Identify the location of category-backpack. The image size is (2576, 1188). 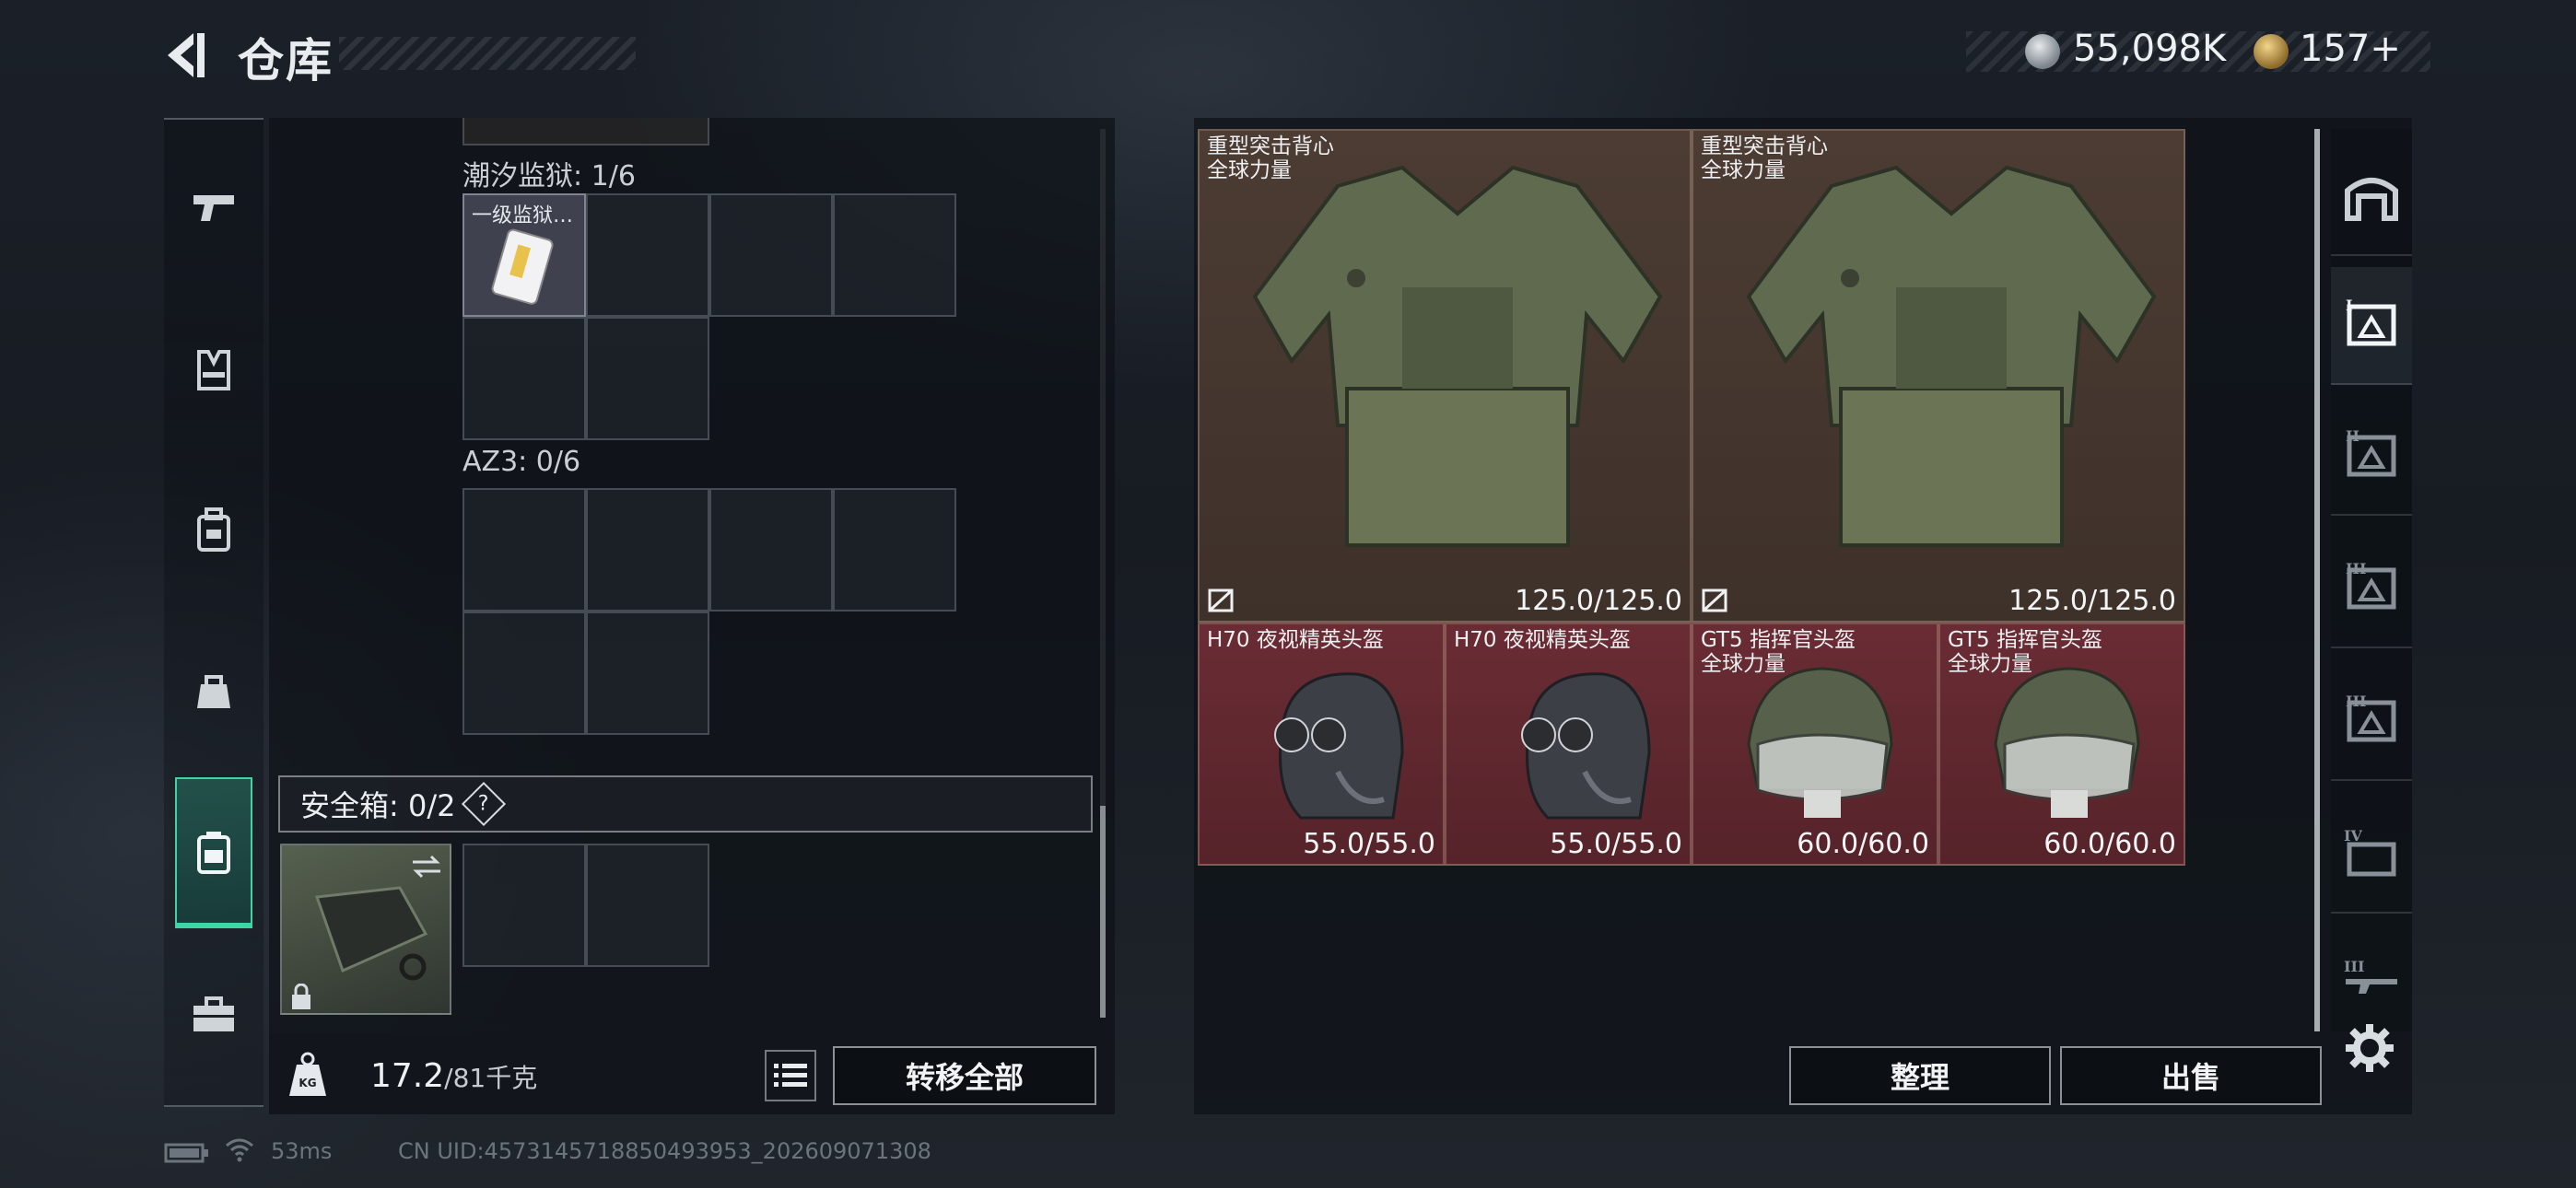
(213, 530).